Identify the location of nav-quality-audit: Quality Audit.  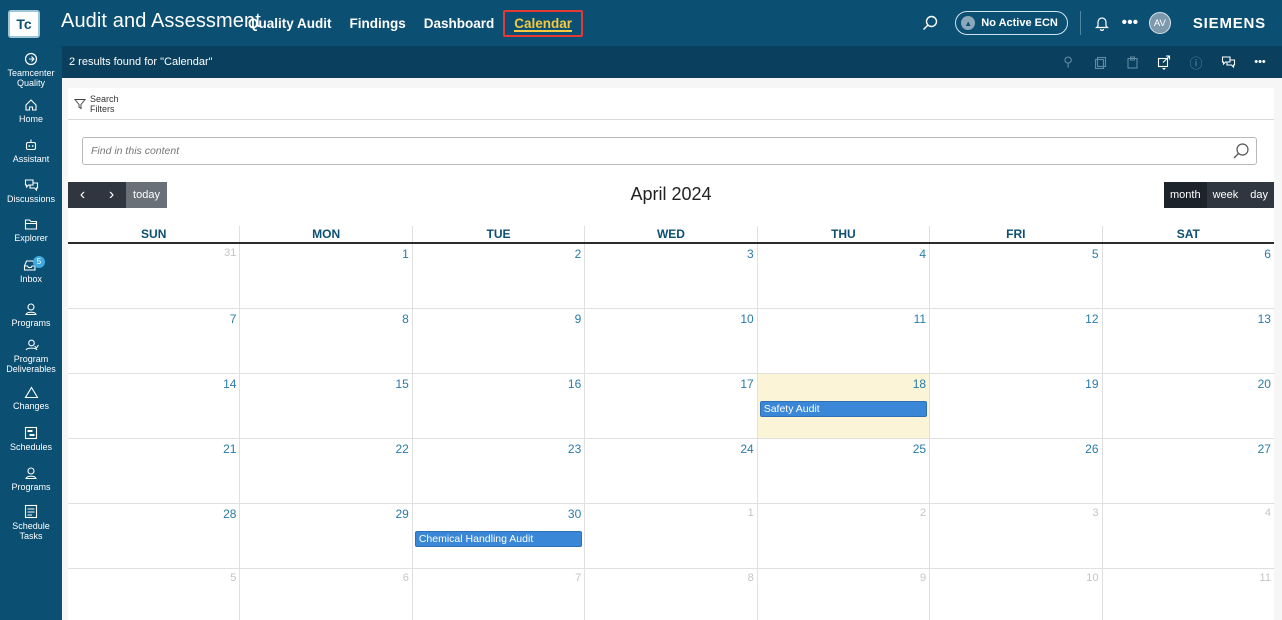
(290, 23).